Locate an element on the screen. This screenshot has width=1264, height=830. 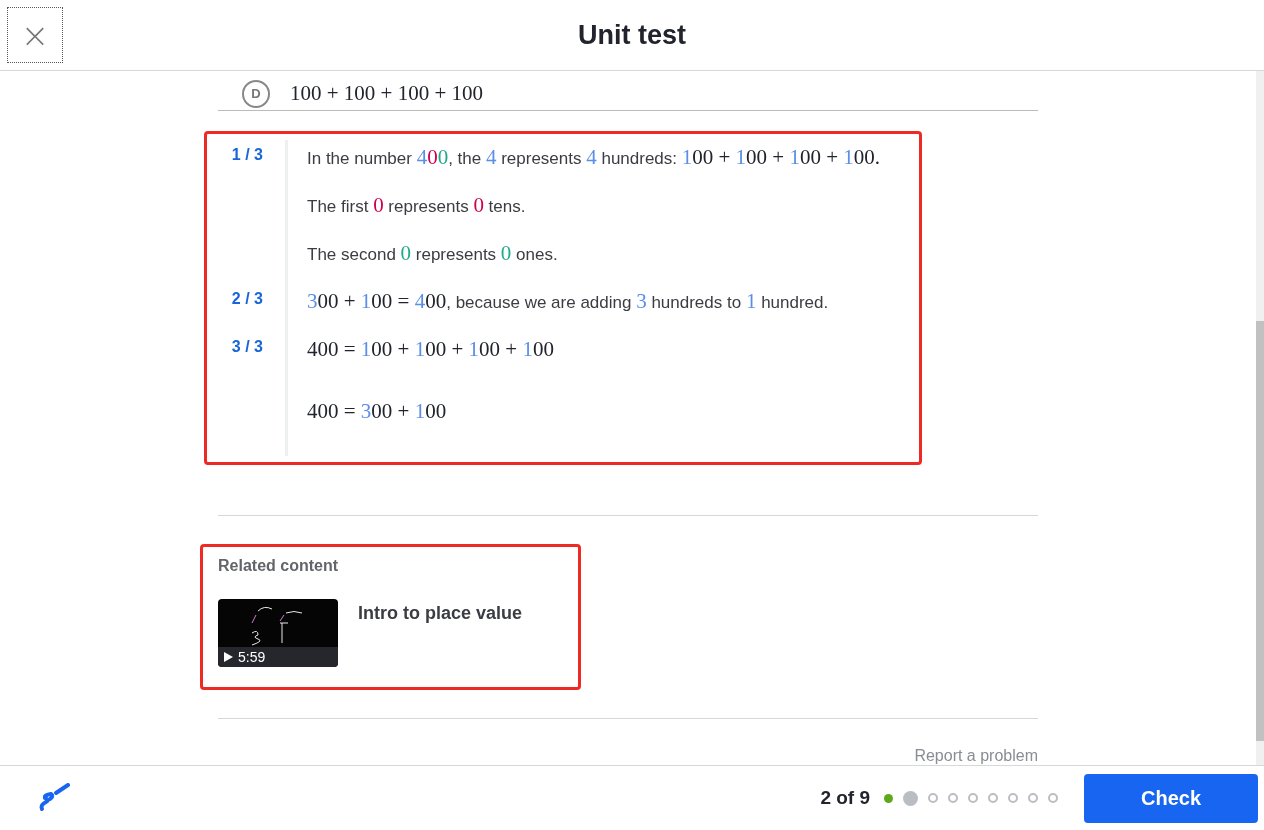
related-heading: Related content is located at coordinates (278, 566).